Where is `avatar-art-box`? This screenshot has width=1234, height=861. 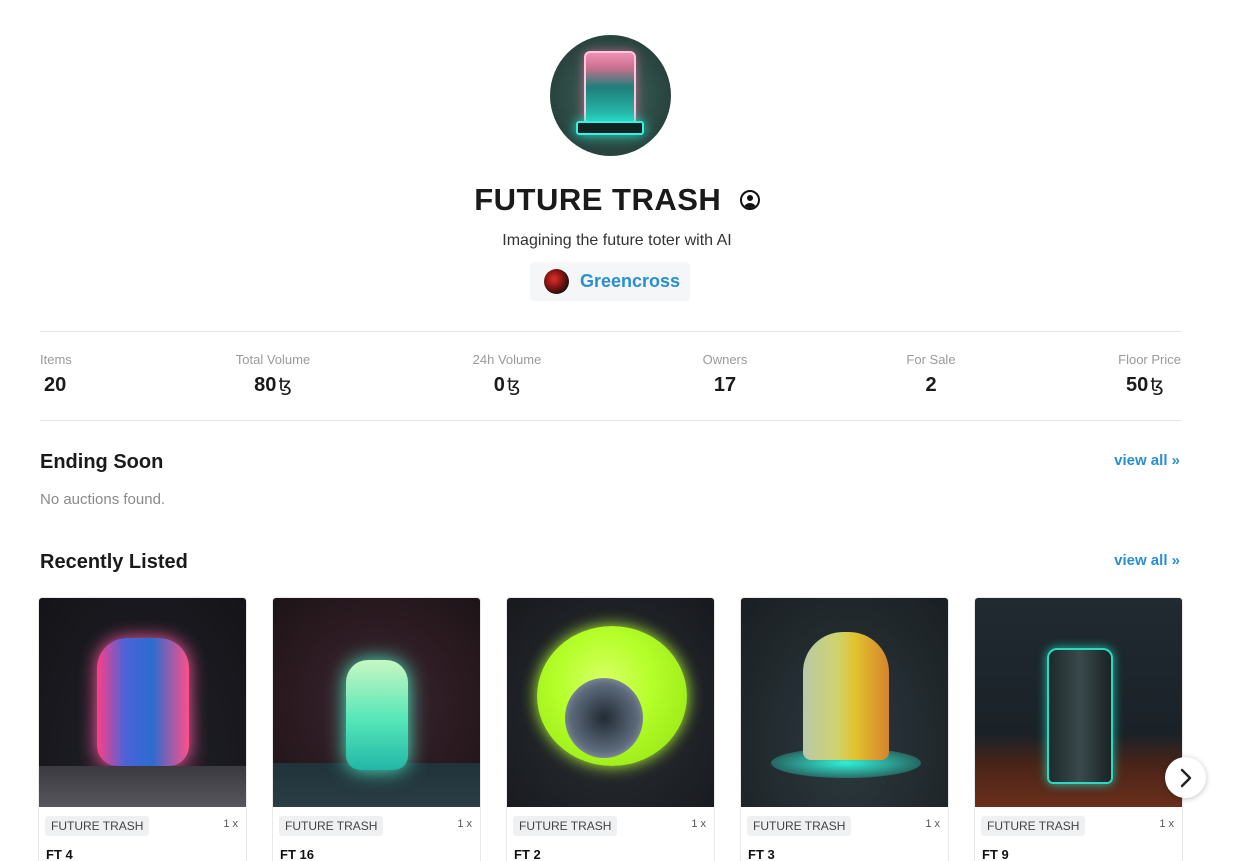 avatar-art-box is located at coordinates (610, 87).